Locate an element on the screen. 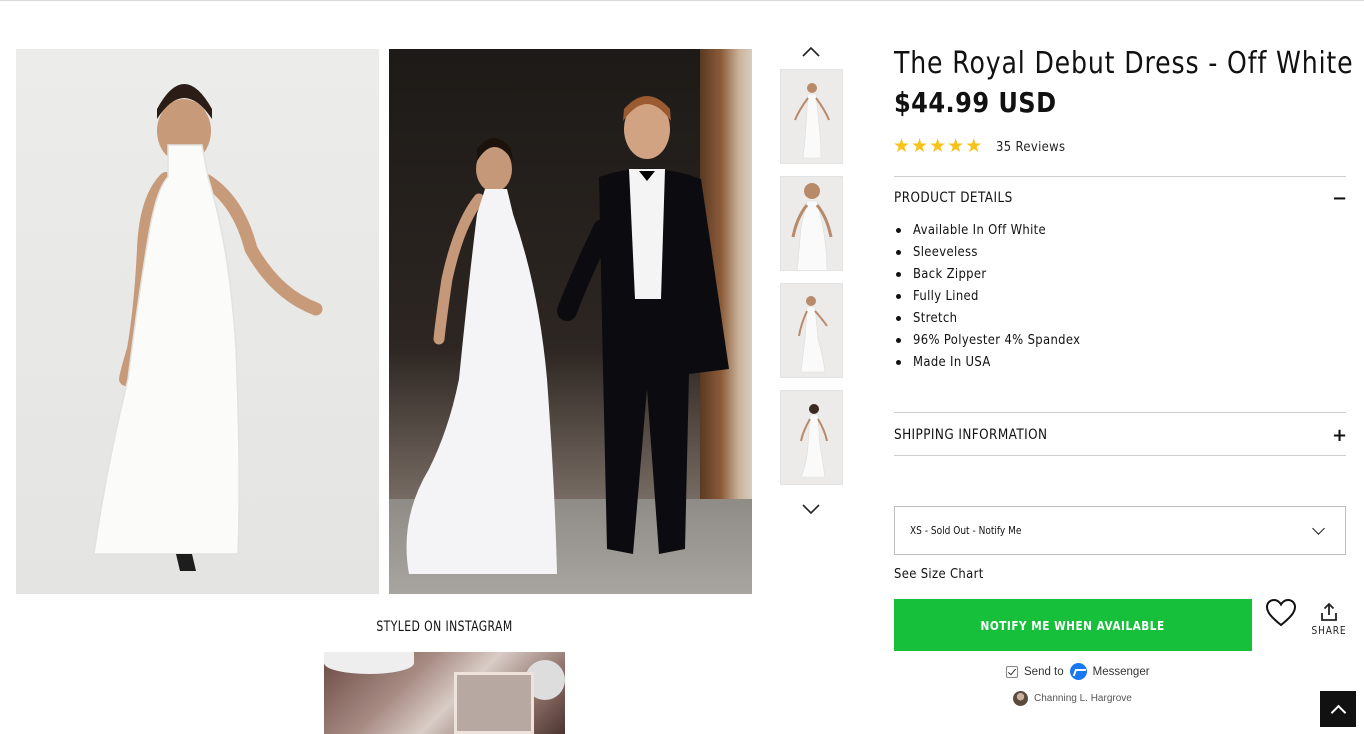  thumbnail-prev-button is located at coordinates (811, 52).